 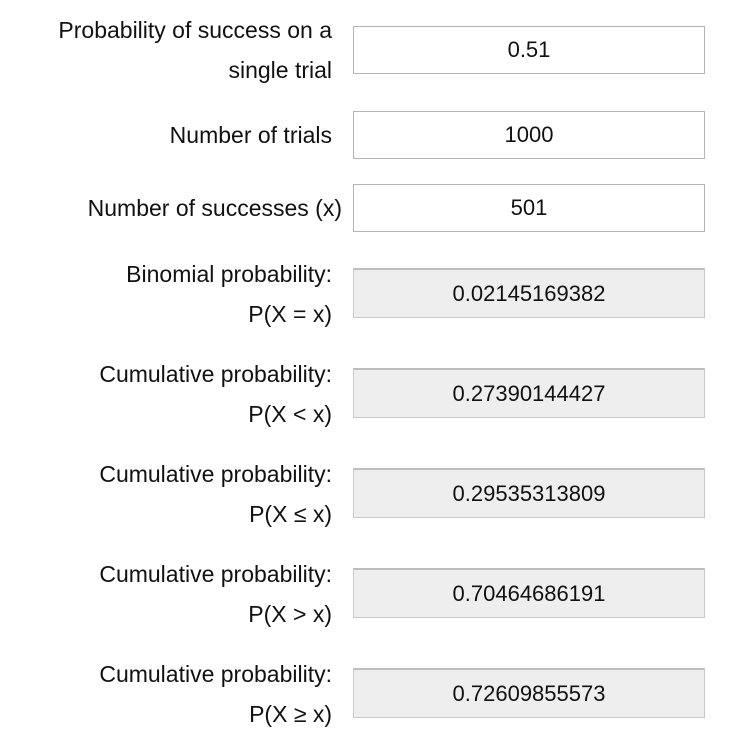 I want to click on probability-label-line2: single trial, so click(x=280, y=70).